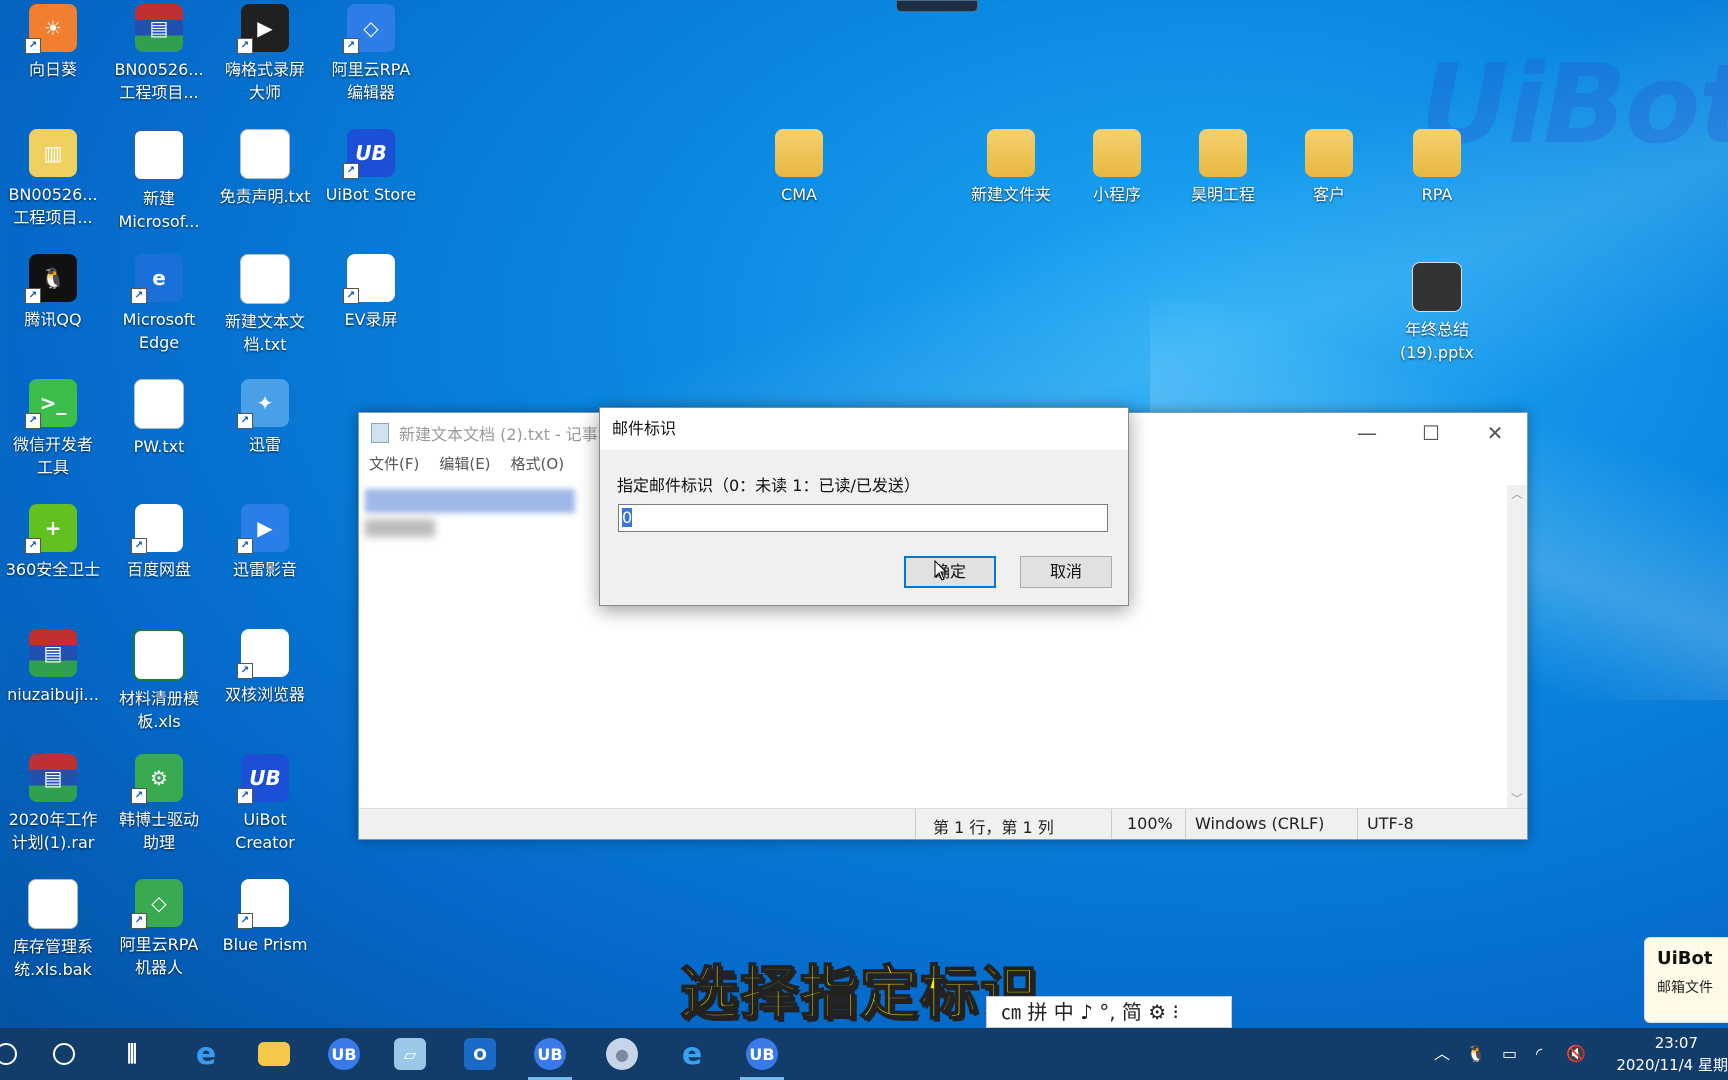 This screenshot has width=1728, height=1080. I want to click on desktop-icon: 昊明工程, so click(1223, 165).